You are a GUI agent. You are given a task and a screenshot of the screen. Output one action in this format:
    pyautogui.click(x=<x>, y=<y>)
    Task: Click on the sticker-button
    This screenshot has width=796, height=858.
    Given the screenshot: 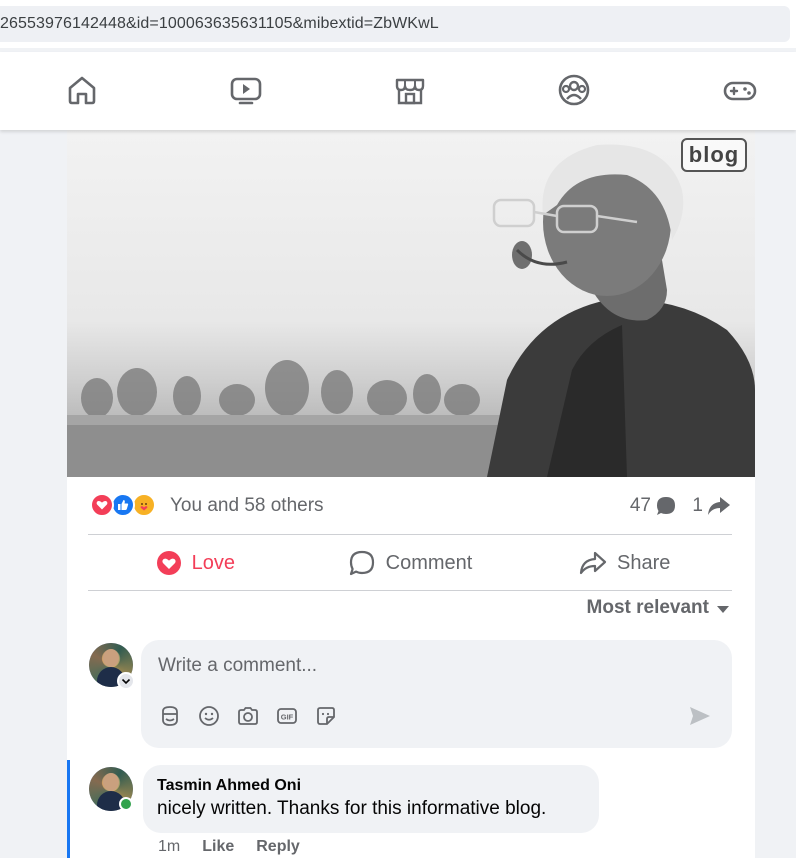 What is the action you would take?
    pyautogui.click(x=326, y=716)
    